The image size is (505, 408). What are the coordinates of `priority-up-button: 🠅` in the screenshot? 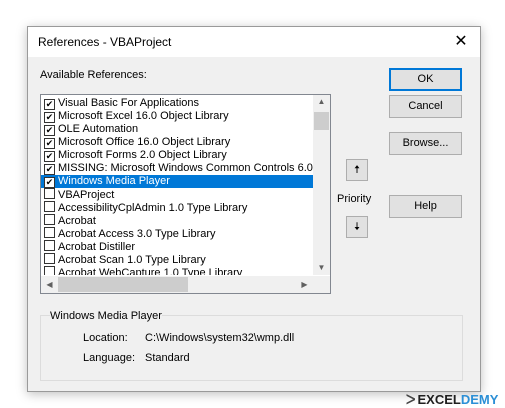 It's located at (357, 170).